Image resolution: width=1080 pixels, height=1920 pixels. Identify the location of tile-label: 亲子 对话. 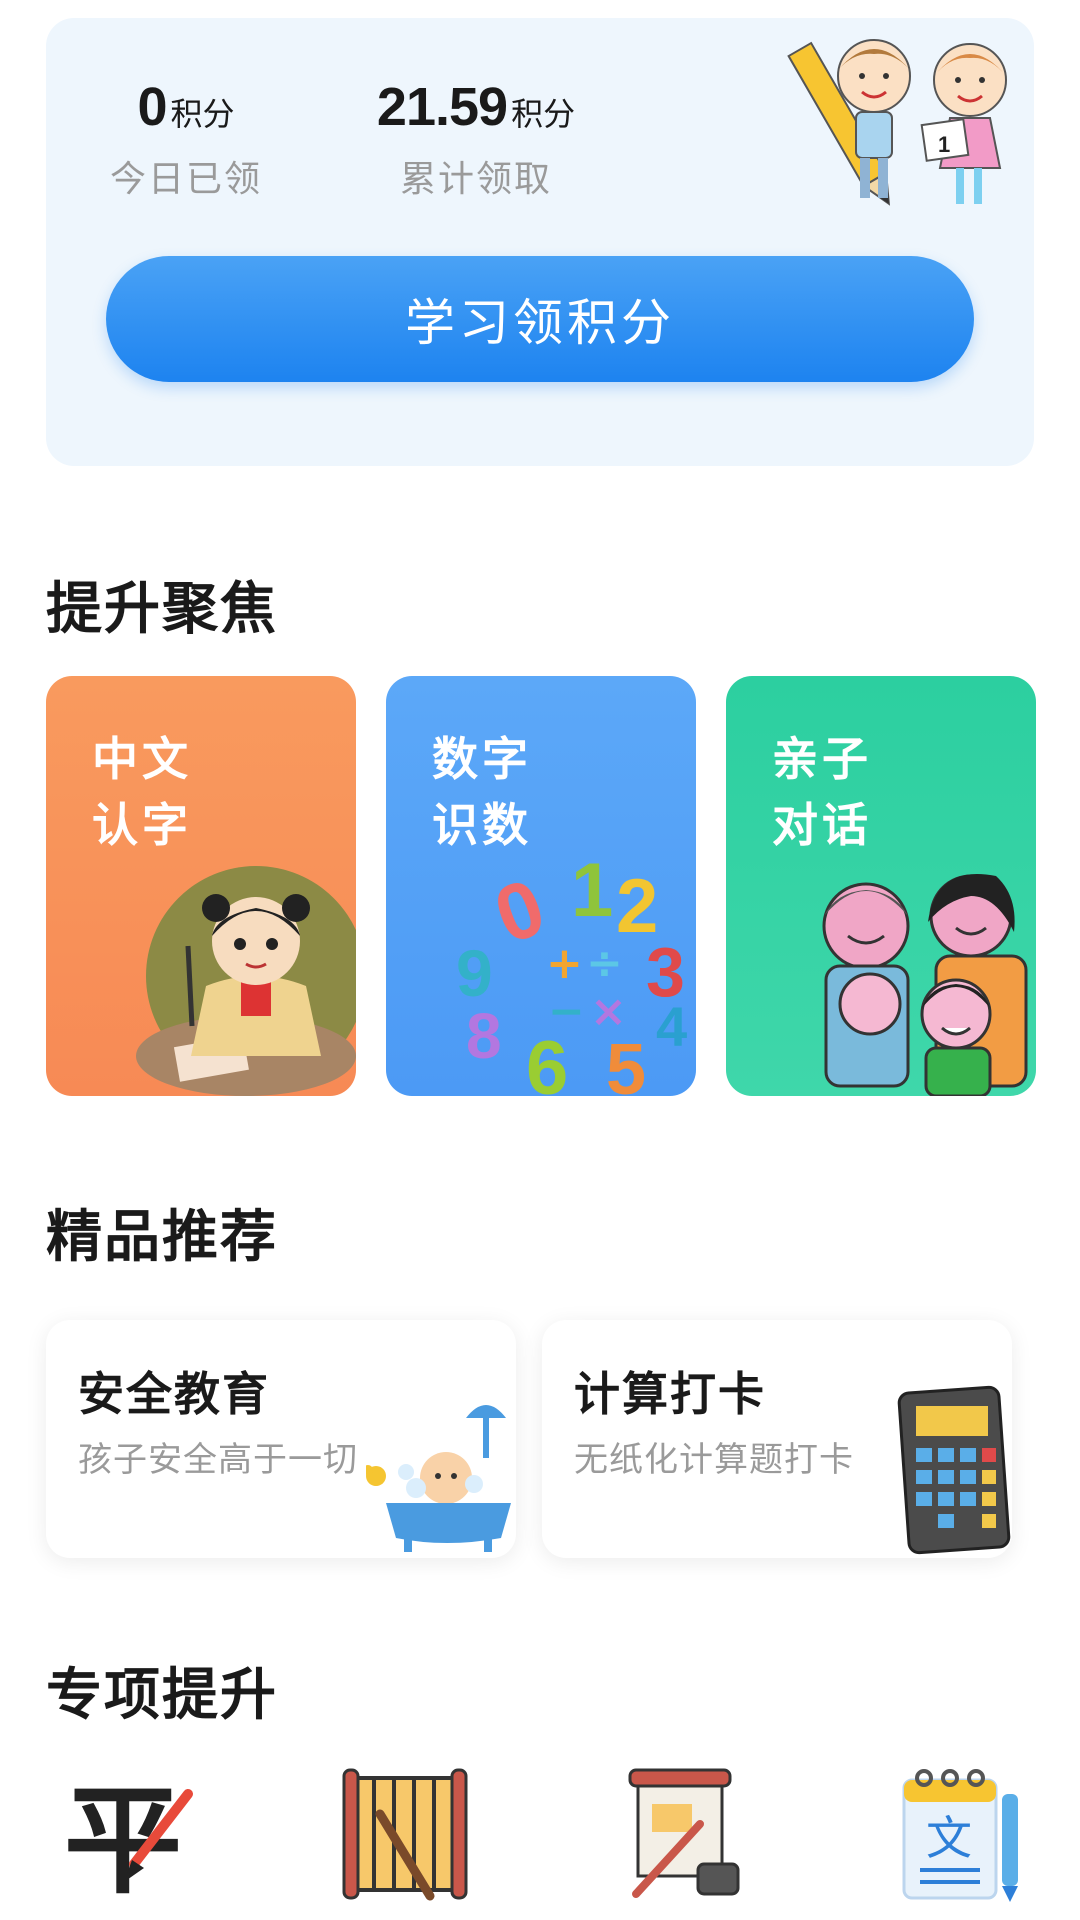
(822, 792).